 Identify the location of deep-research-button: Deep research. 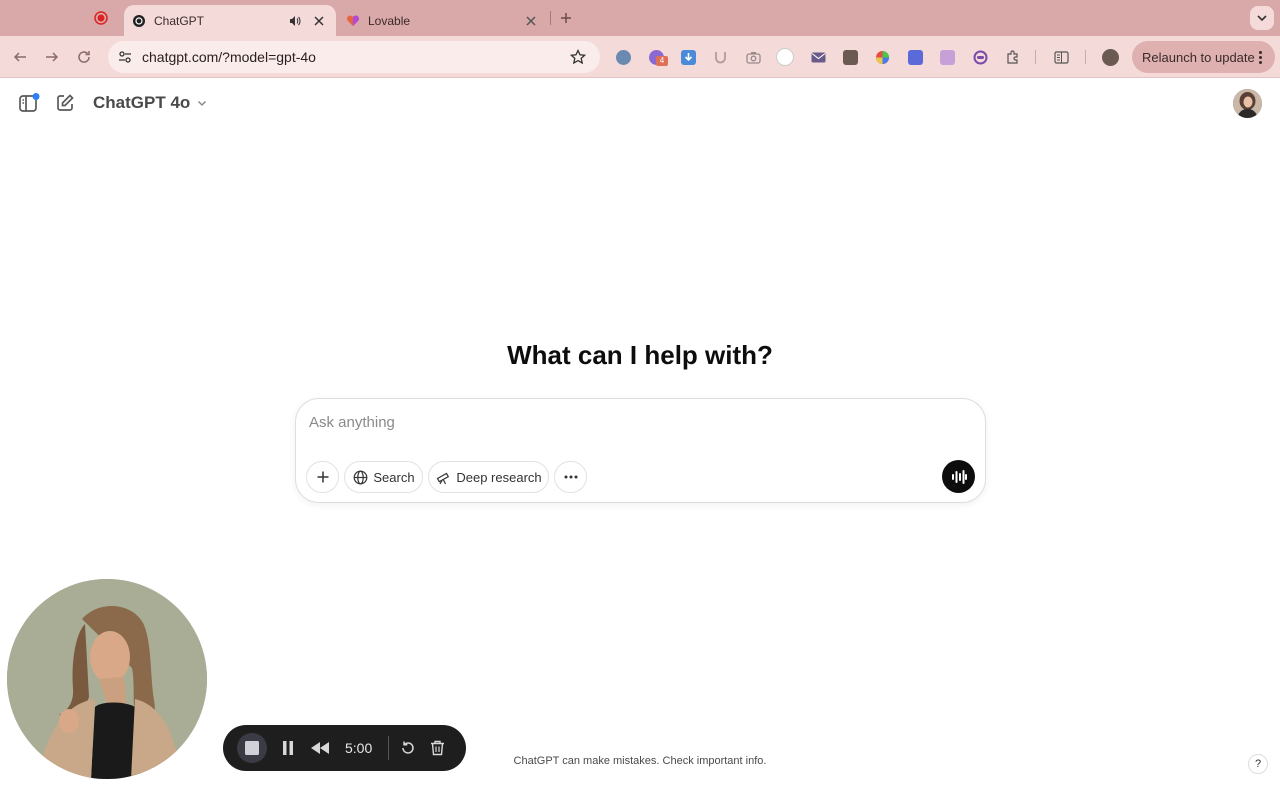
(488, 477).